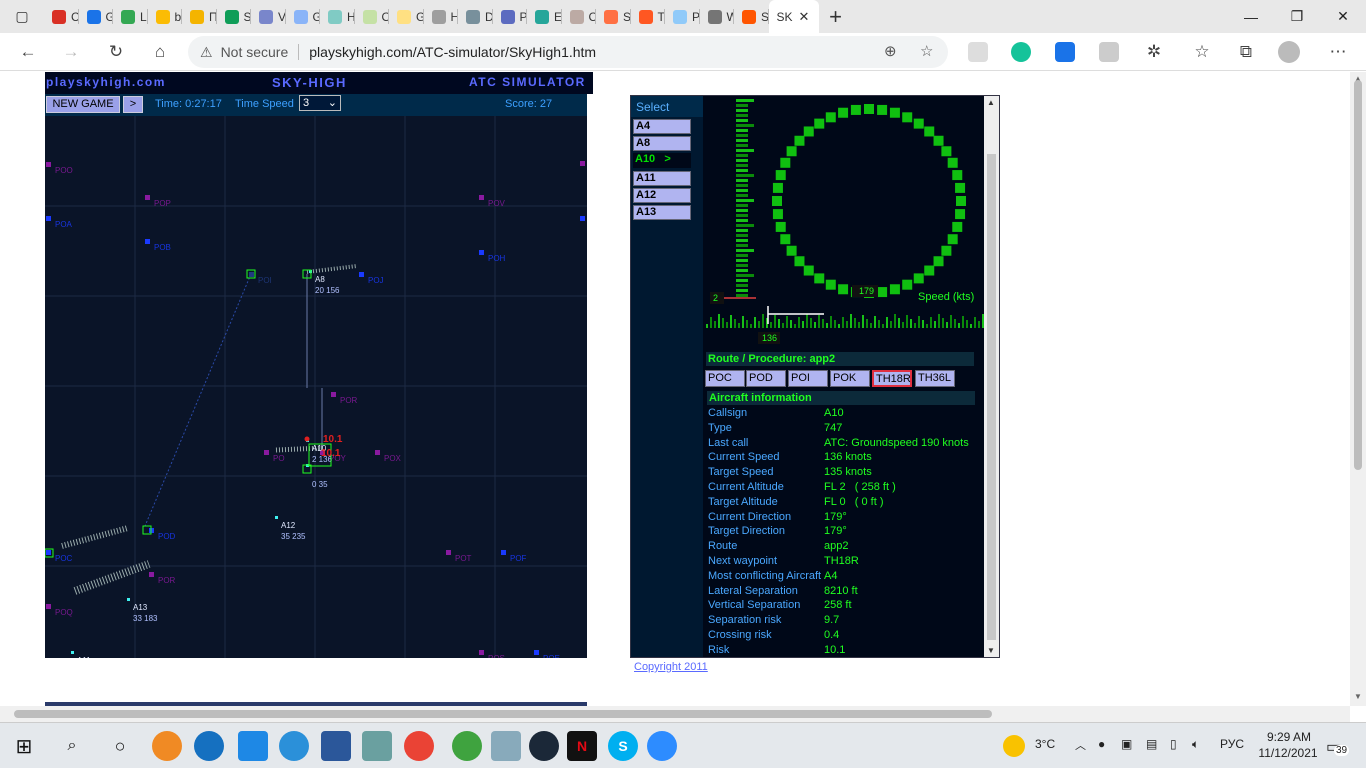 The width and height of the screenshot is (1366, 768). I want to click on page-vertical-scrollbar: ▲ ▼, so click(1358, 389).